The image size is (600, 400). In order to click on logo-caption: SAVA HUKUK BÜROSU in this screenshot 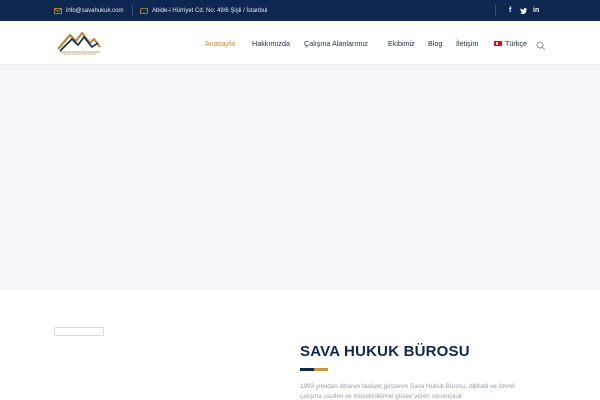, I will do `click(80, 54)`.